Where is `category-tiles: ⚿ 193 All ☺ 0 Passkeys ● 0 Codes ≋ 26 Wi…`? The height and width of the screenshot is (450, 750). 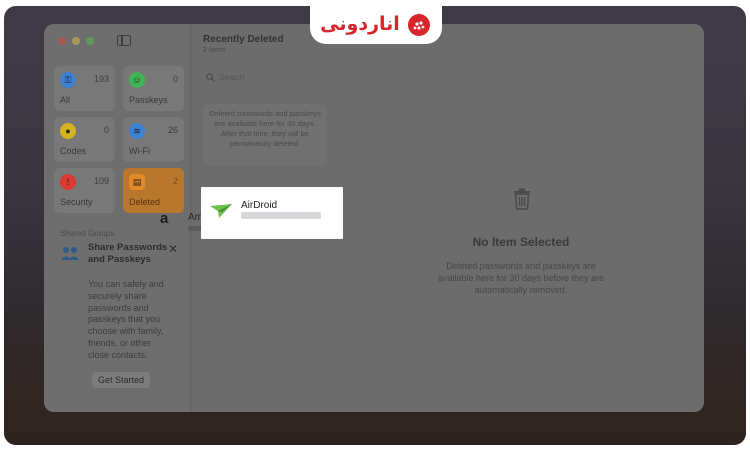 category-tiles: ⚿ 193 All ☺ 0 Passkeys ● 0 Codes ≋ 26 Wi… is located at coordinates (119, 139).